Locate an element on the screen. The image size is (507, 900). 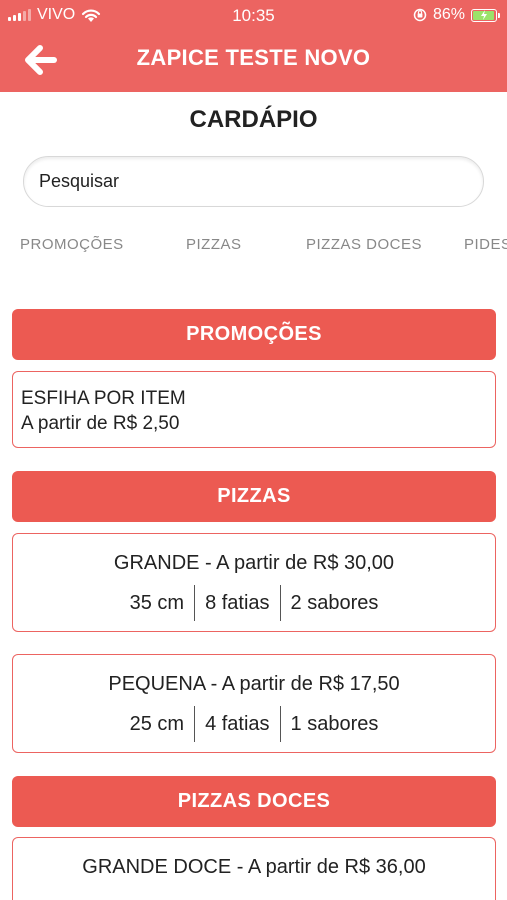
battery-percent: 86% is located at coordinates (448, 14).